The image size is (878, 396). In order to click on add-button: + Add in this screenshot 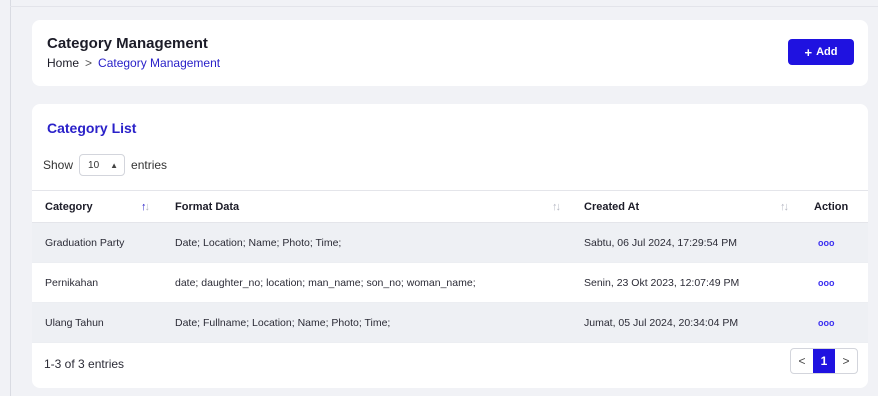, I will do `click(821, 52)`.